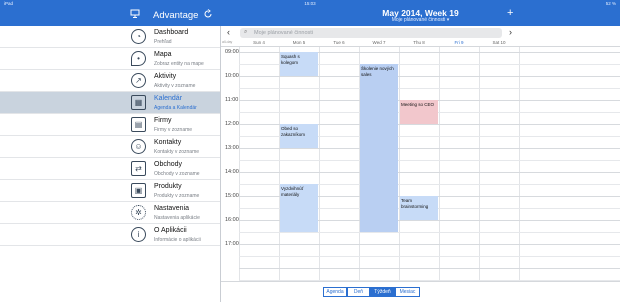  What do you see at coordinates (138, 212) in the screenshot?
I see `gear-icon: ✲` at bounding box center [138, 212].